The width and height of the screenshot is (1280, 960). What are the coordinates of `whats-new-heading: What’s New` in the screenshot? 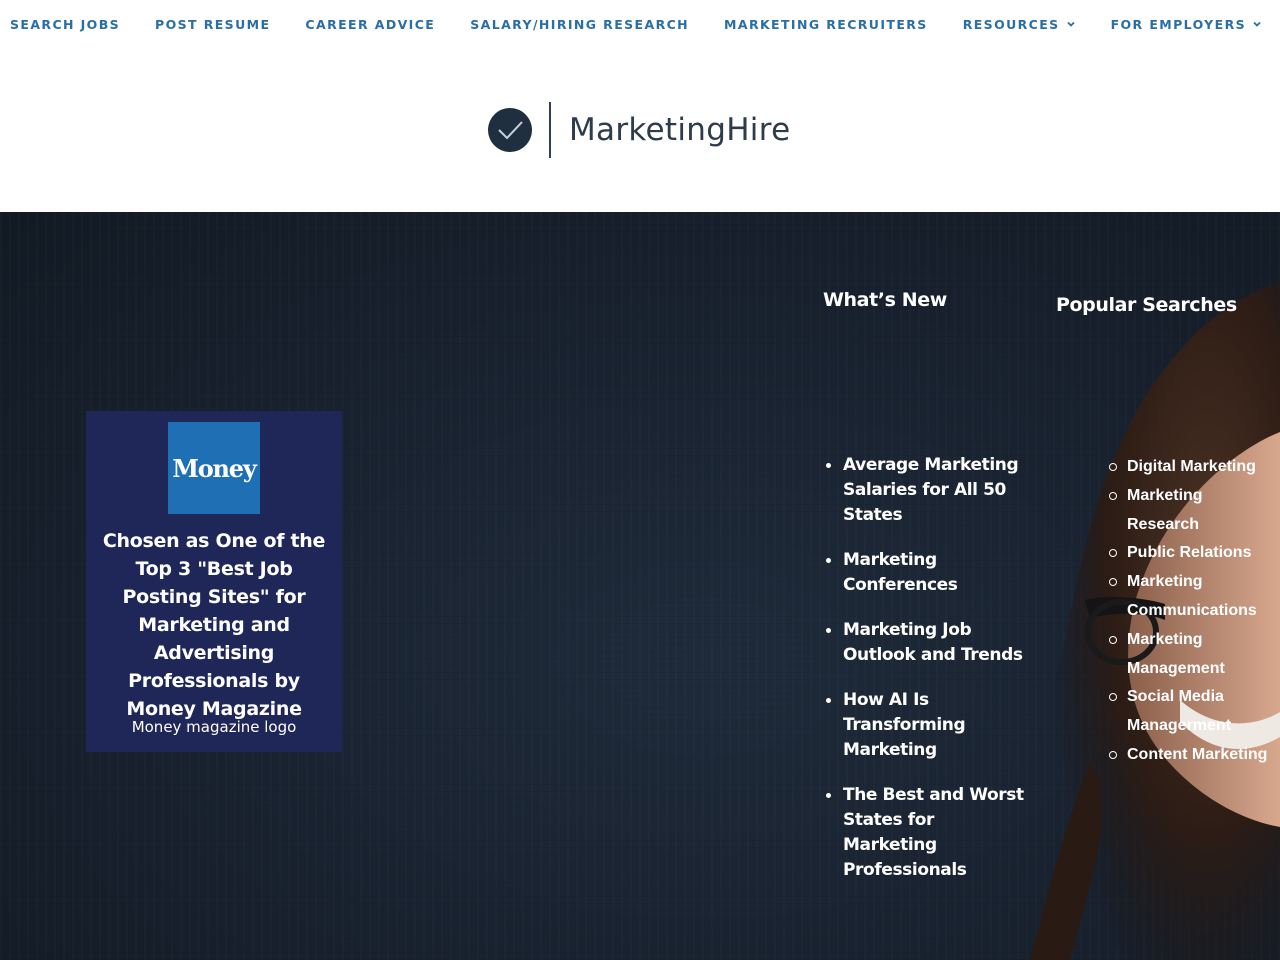 It's located at (885, 300).